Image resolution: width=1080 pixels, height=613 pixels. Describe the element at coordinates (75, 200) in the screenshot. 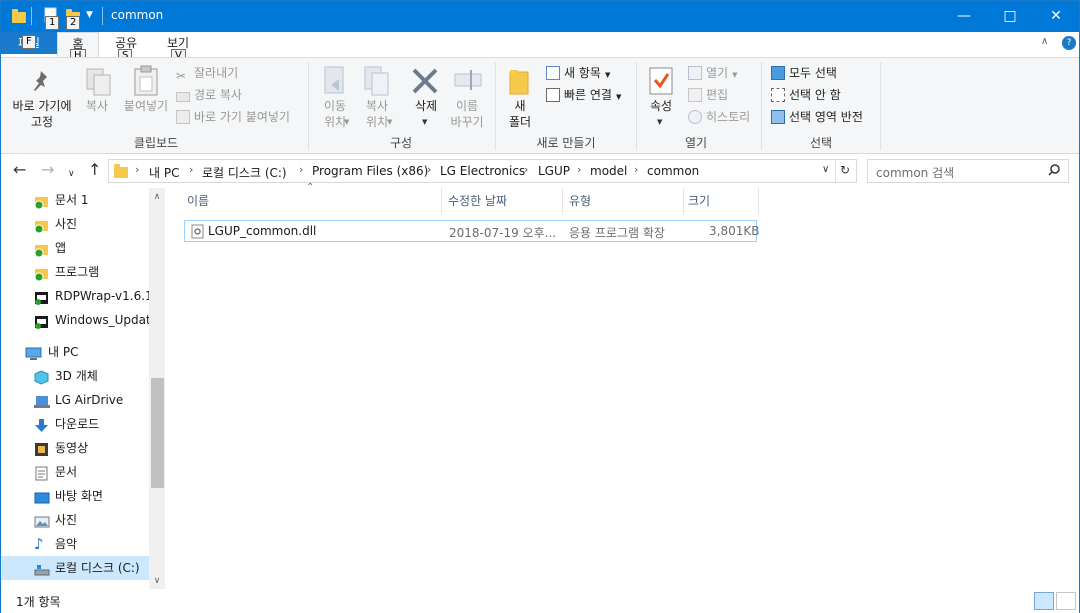

I see `nav-item-documents-1: 문서 1` at that location.